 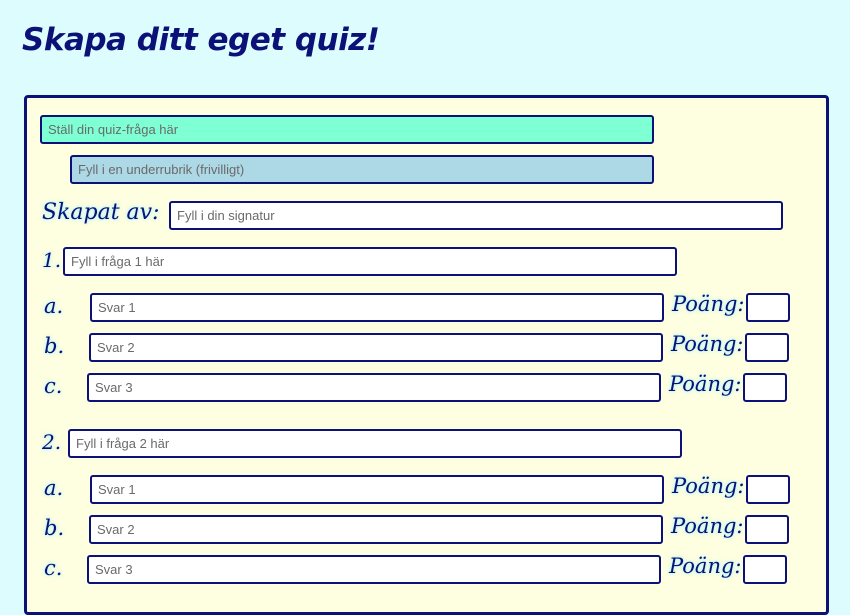 What do you see at coordinates (376, 347) in the screenshot?
I see `question-1-answer-b-input` at bounding box center [376, 347].